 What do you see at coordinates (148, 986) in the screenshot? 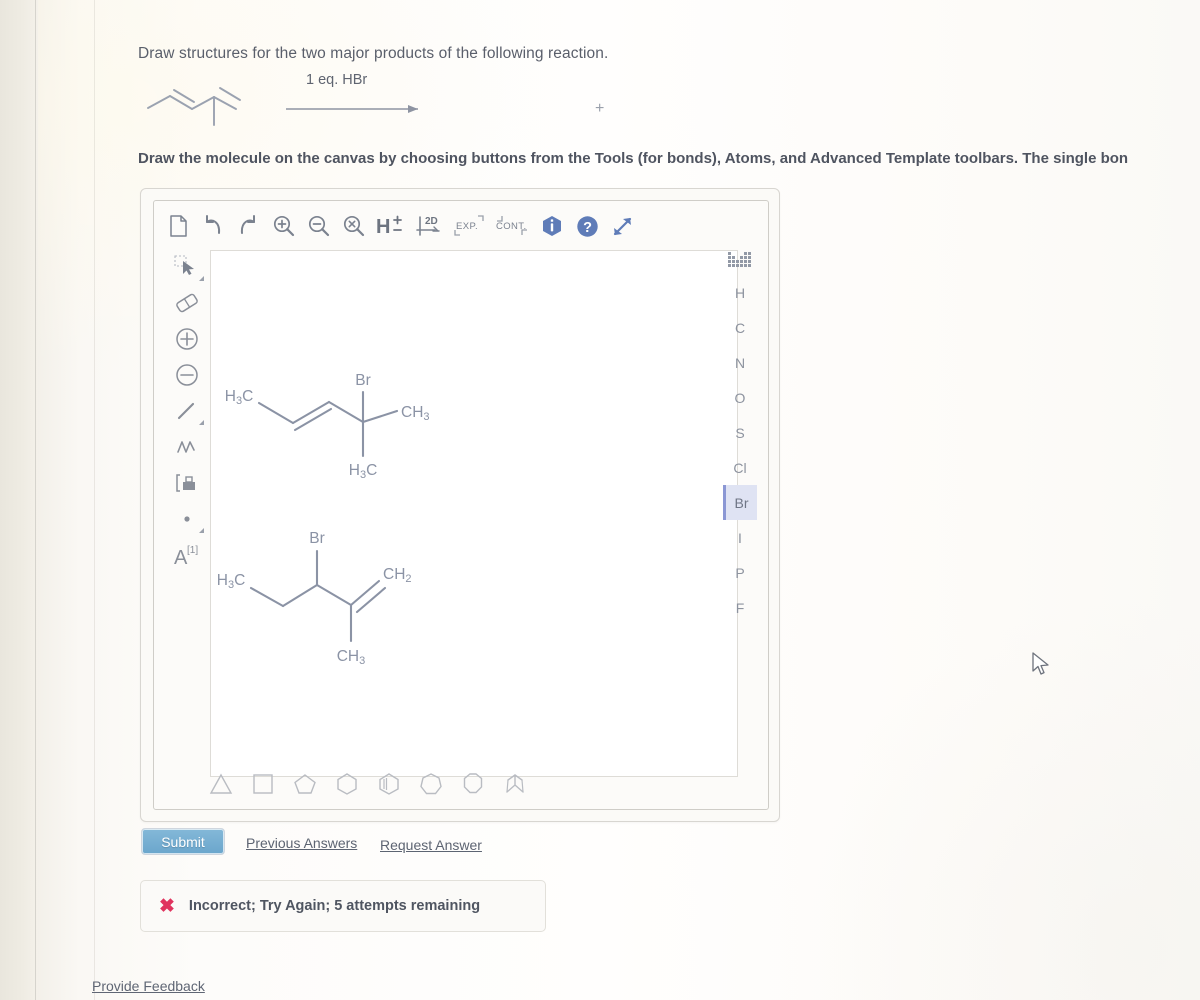
I see `provide-feedback-link: Provide Feedback` at bounding box center [148, 986].